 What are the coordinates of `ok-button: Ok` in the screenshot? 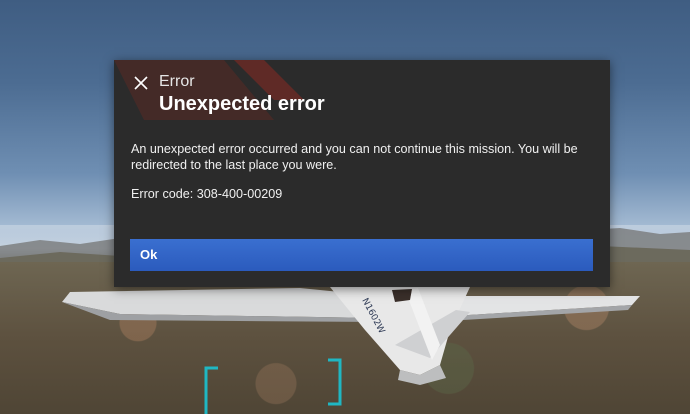 It's located at (361, 255).